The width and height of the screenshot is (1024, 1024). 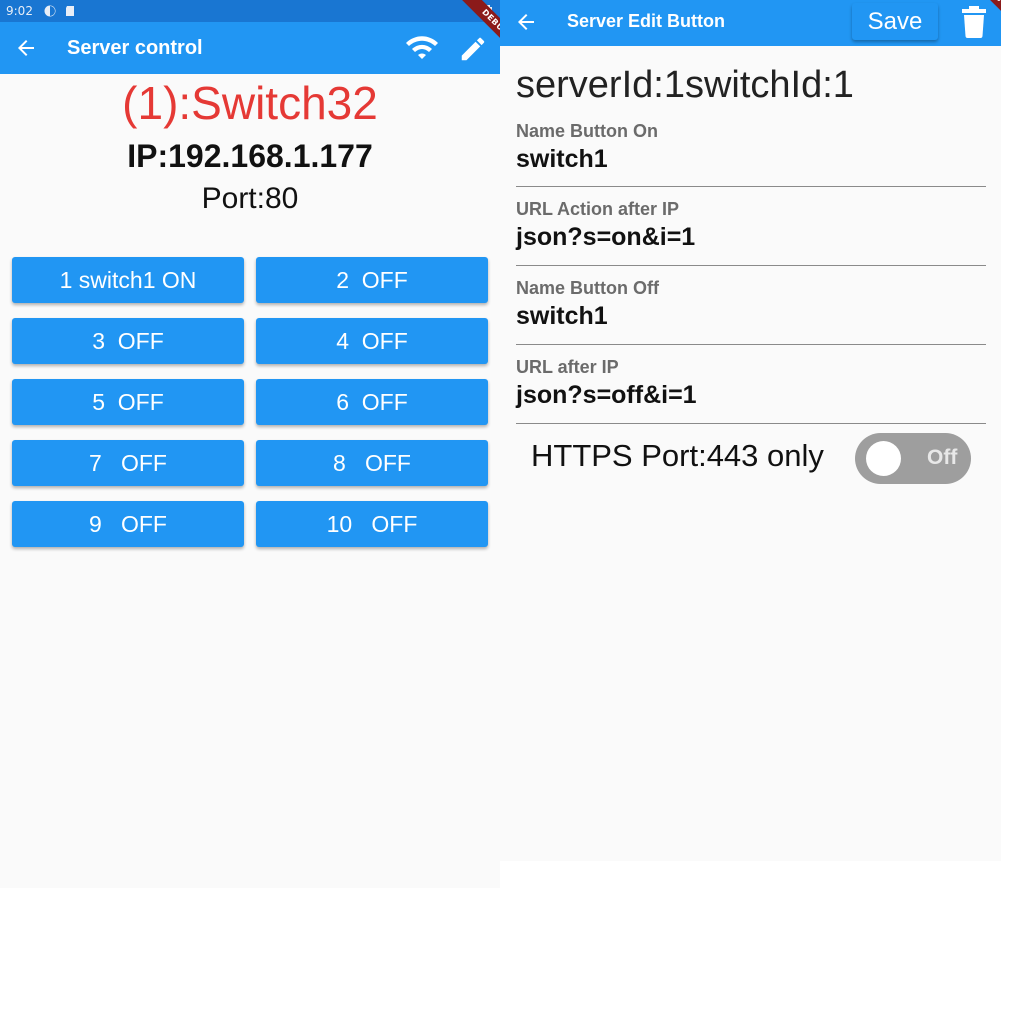 What do you see at coordinates (250, 48) in the screenshot?
I see `app-bar: Server control` at bounding box center [250, 48].